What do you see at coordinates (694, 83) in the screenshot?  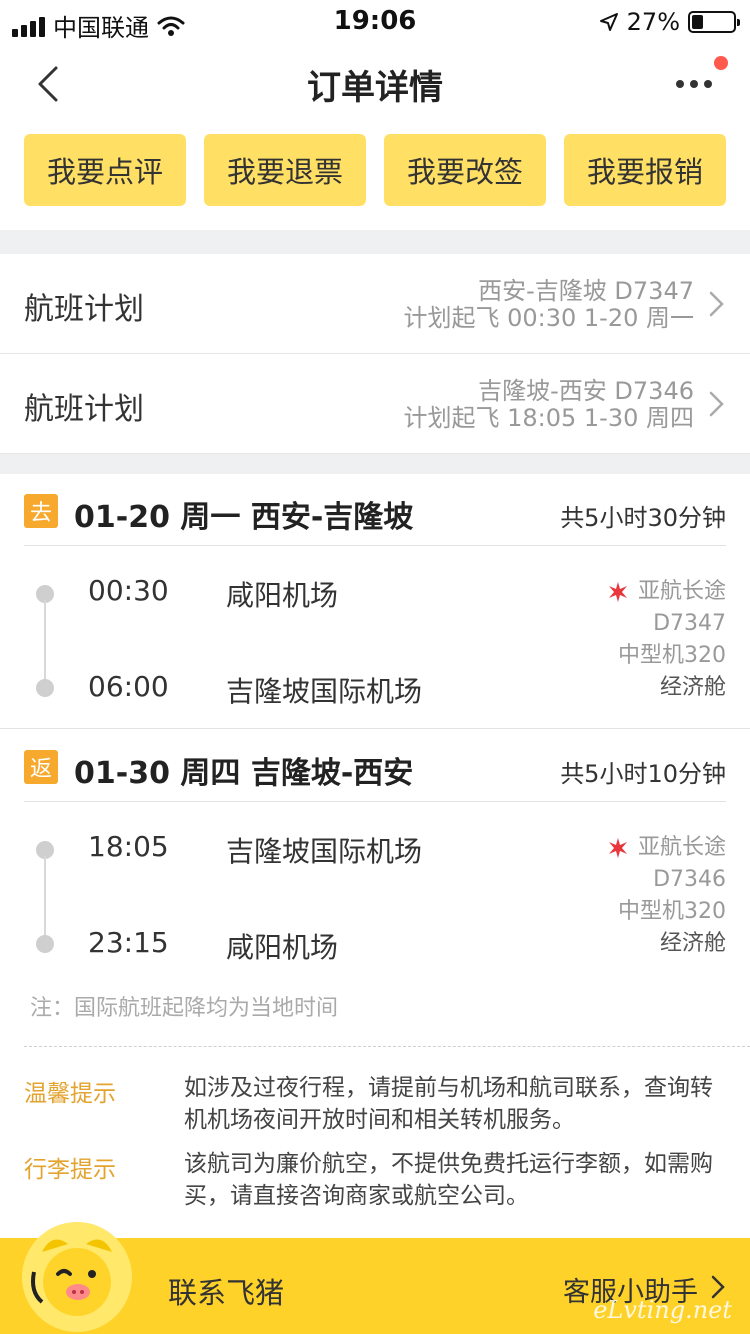 I see `more-menu-icon` at bounding box center [694, 83].